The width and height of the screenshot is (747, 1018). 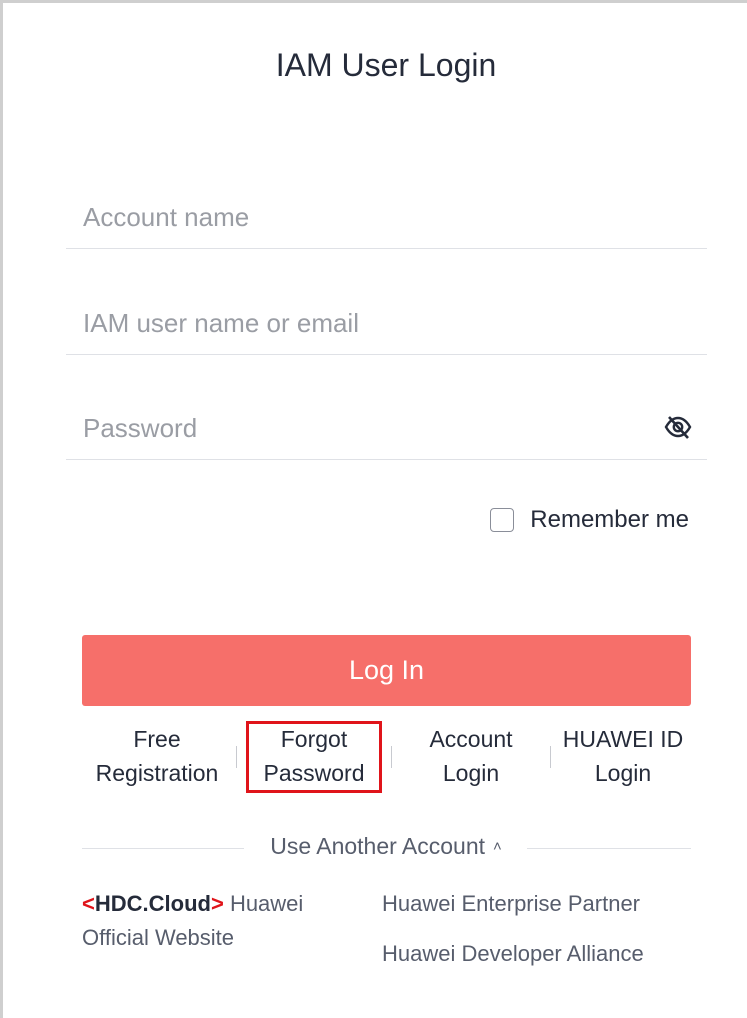 I want to click on password-input, so click(x=363, y=428).